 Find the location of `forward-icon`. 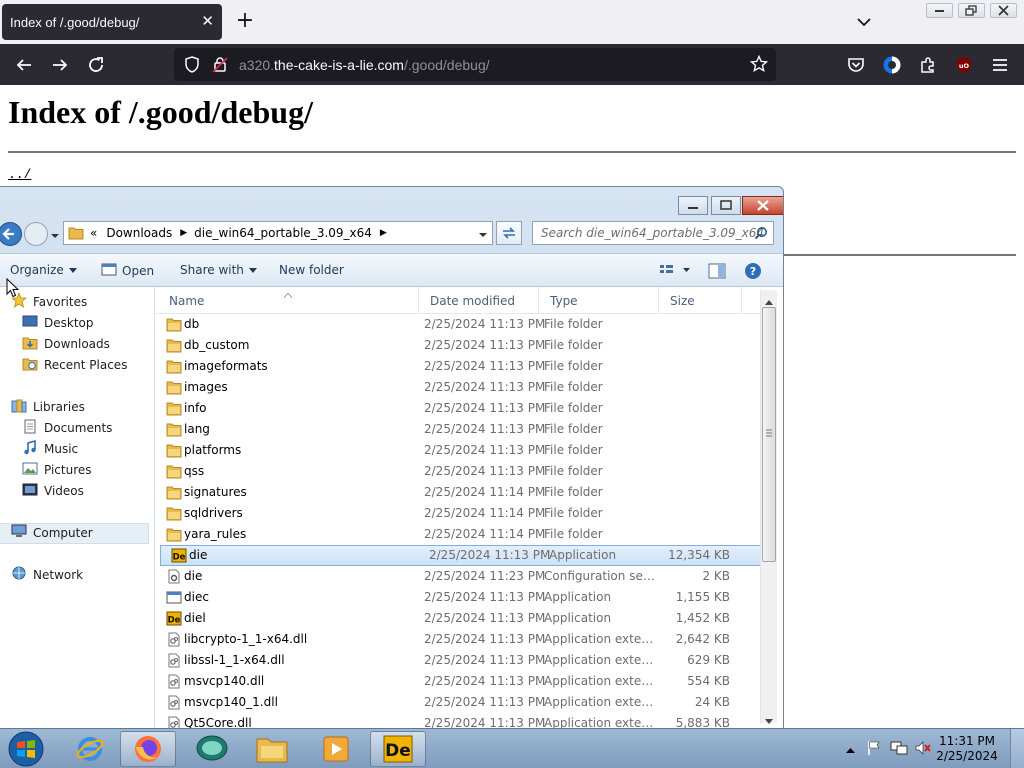

forward-icon is located at coordinates (60, 65).